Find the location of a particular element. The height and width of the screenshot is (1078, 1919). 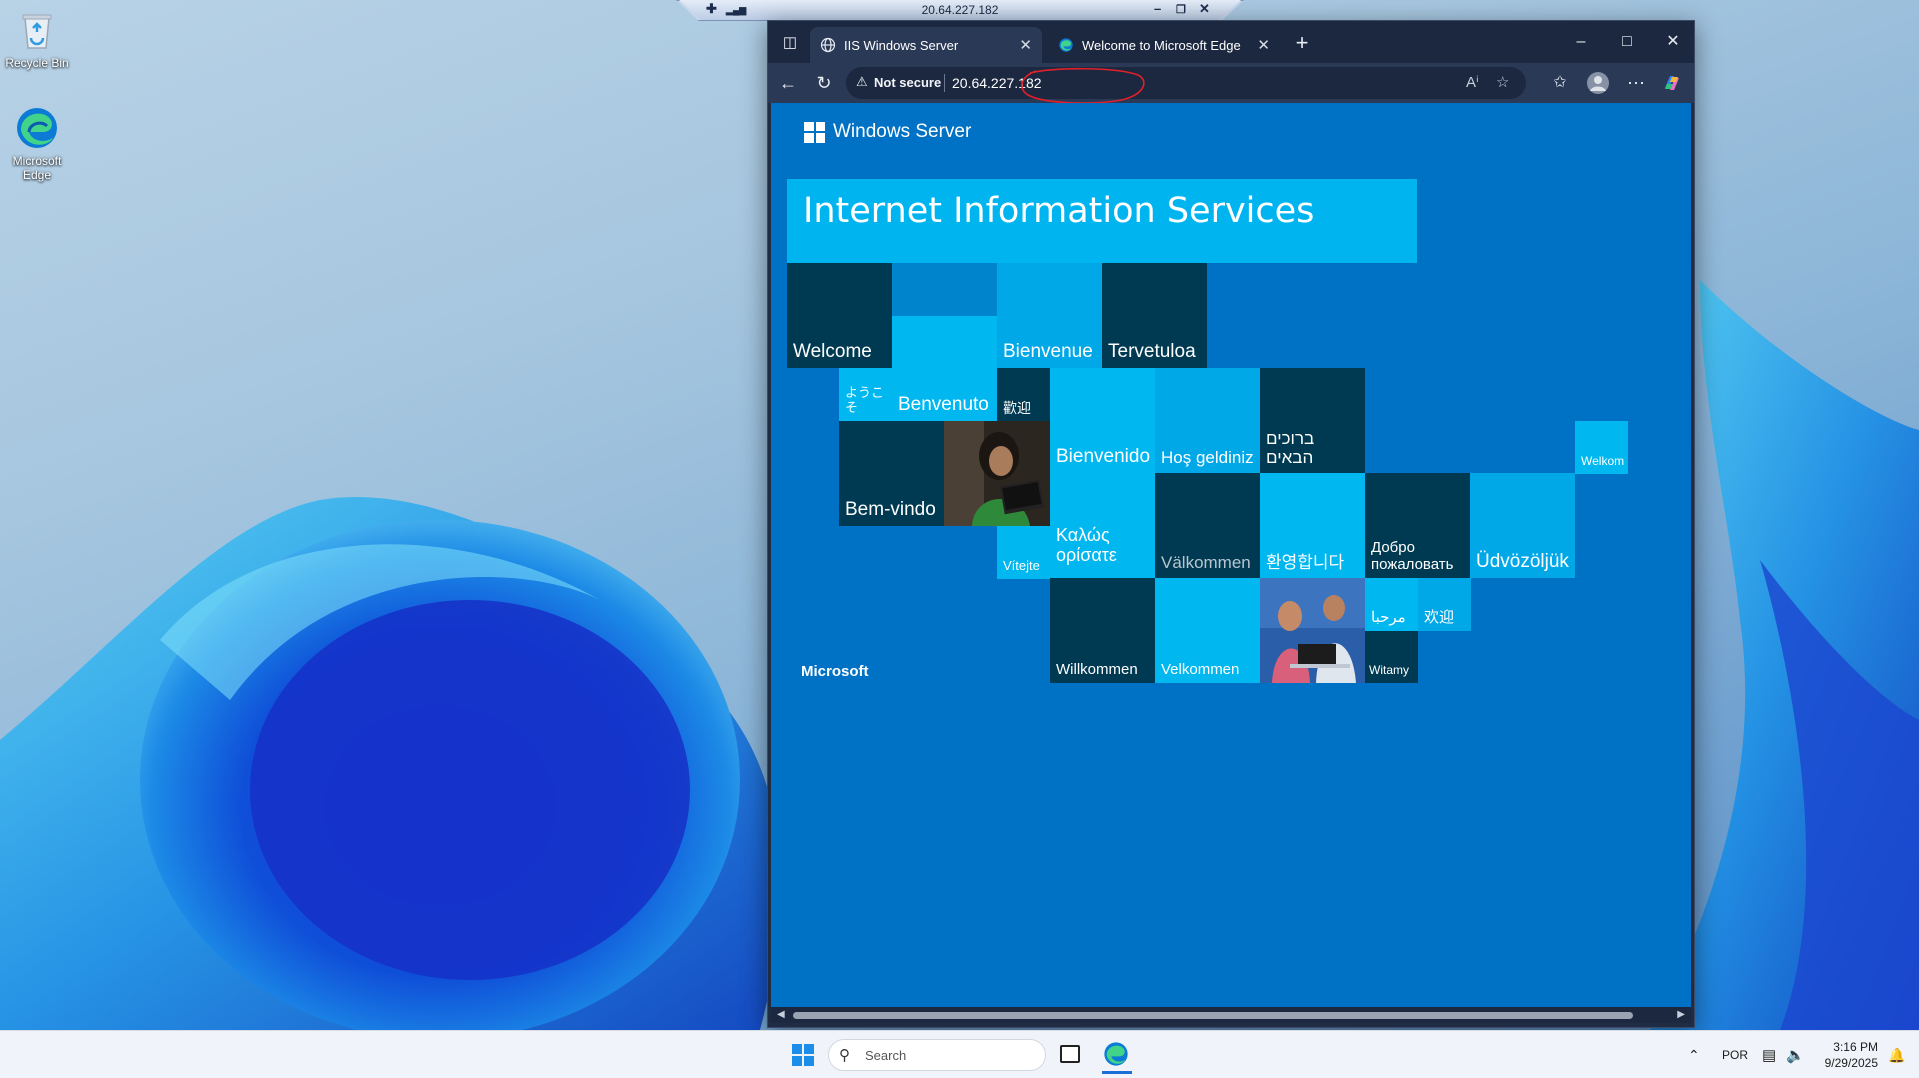

browser-toolbar: ← ↻ ⚠ Not secure 20.64.227.182 Aⁱ ☆ ✩ ⋯ is located at coordinates (1231, 83).